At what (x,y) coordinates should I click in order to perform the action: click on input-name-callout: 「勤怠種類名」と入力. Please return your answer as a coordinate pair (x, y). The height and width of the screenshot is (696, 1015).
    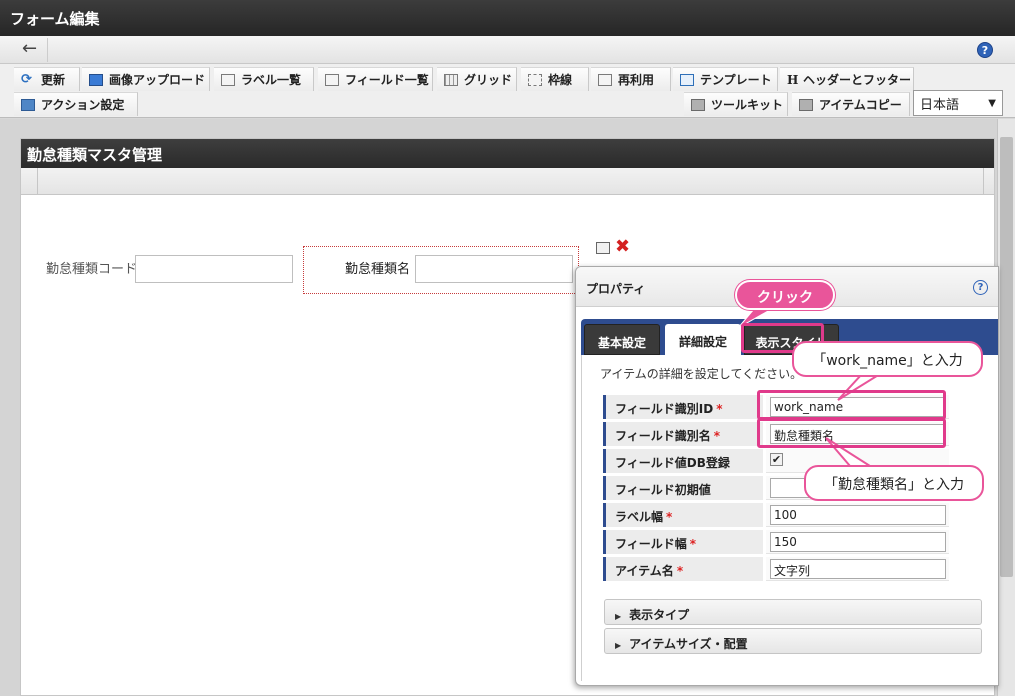
    Looking at the image, I should click on (894, 483).